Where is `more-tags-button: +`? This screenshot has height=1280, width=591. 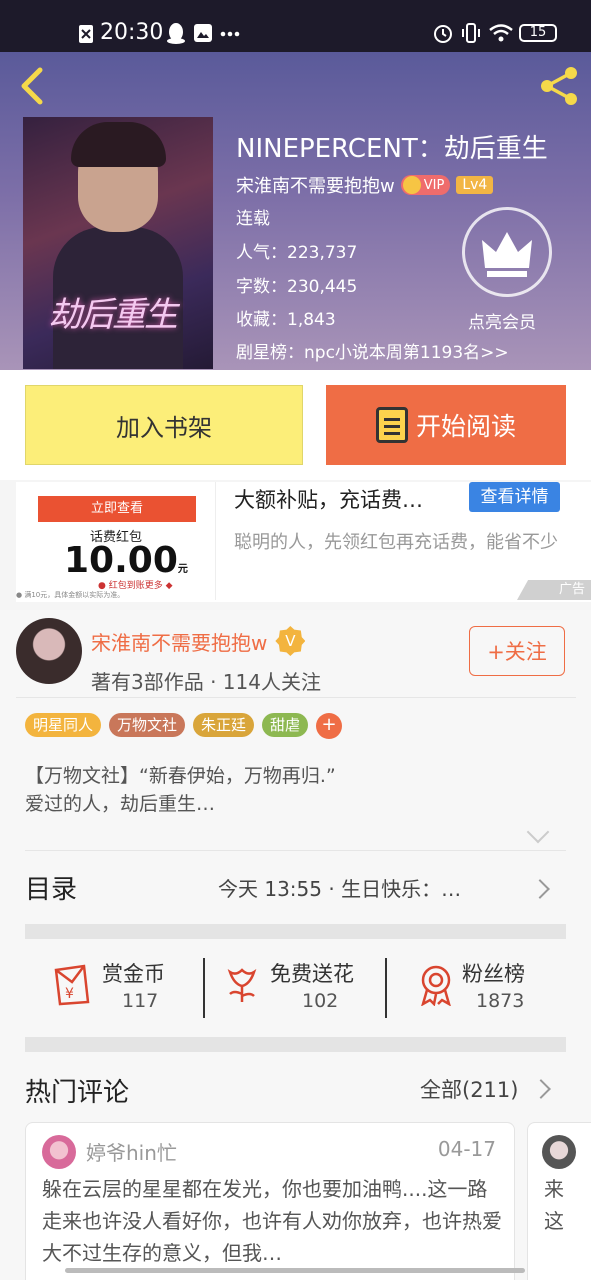
more-tags-button: + is located at coordinates (329, 726).